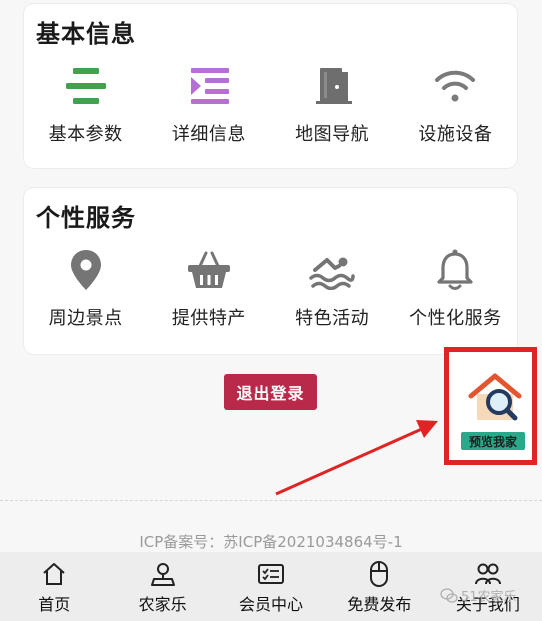 The width and height of the screenshot is (542, 621). What do you see at coordinates (208, 134) in the screenshot?
I see `detail-info-label: 详细信息` at bounding box center [208, 134].